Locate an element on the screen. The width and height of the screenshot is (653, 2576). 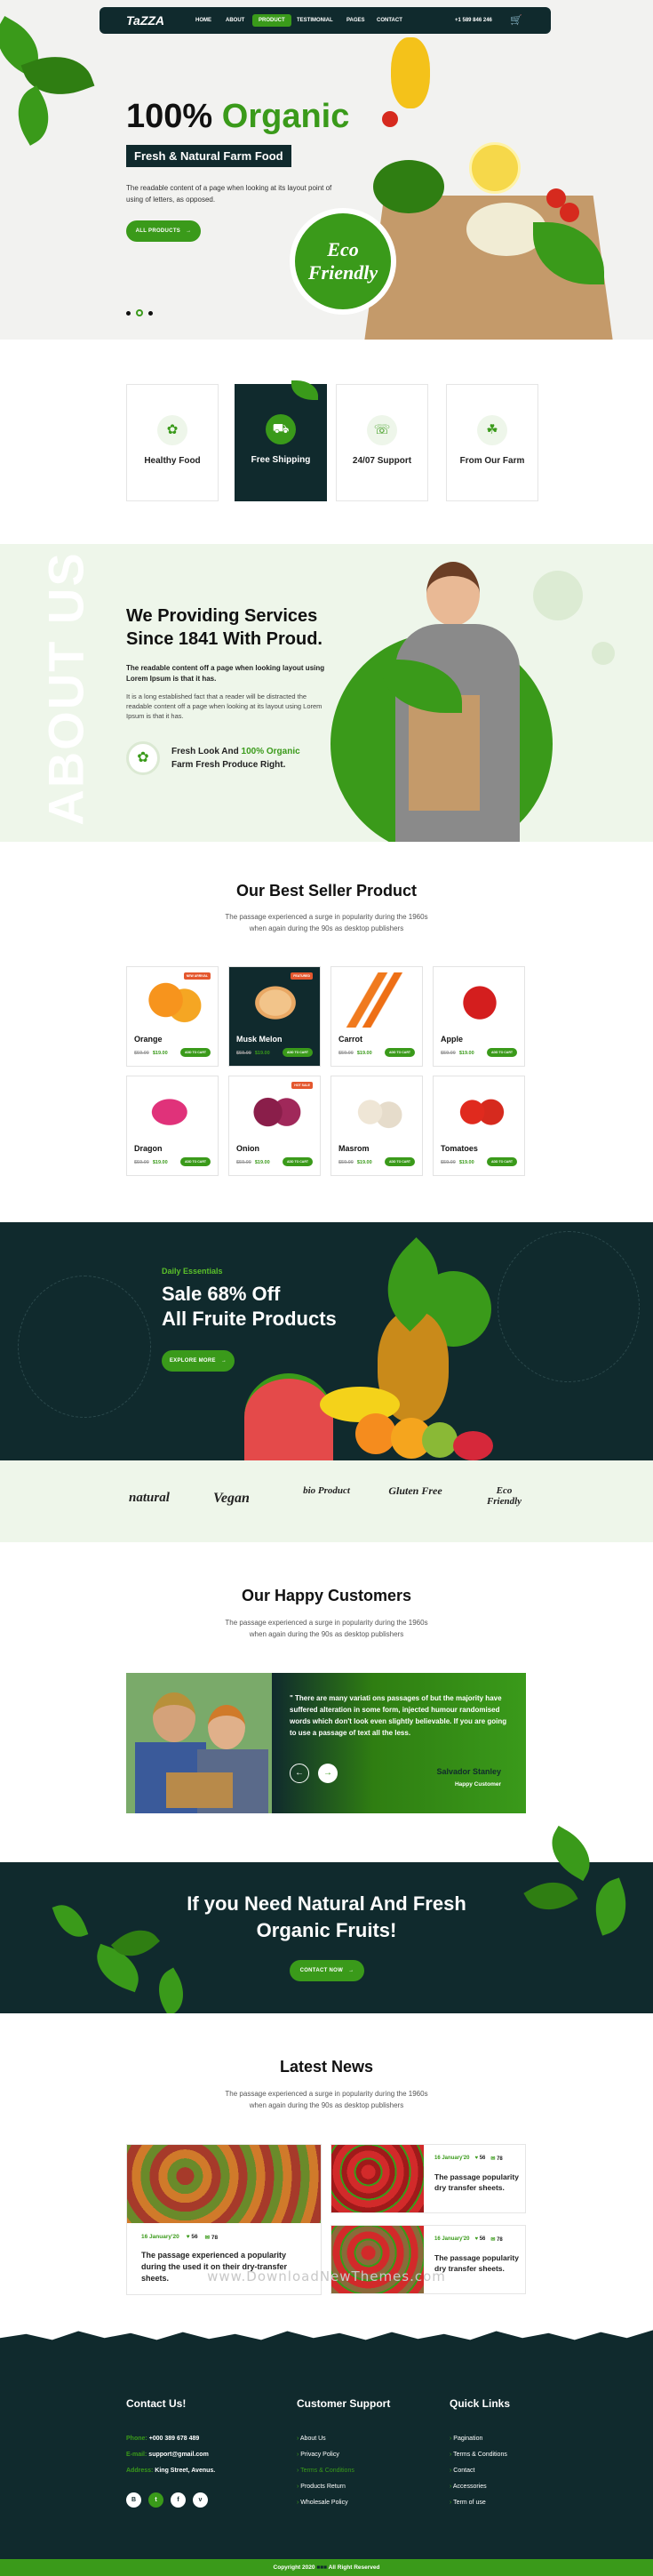
cta-title-b: Organic Fruits! is located at coordinates (326, 1930).